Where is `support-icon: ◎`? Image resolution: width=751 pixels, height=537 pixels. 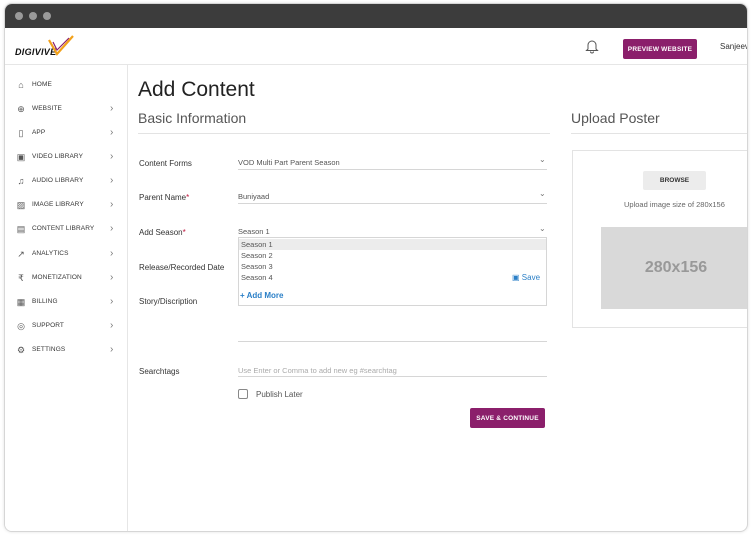 support-icon: ◎ is located at coordinates (21, 326).